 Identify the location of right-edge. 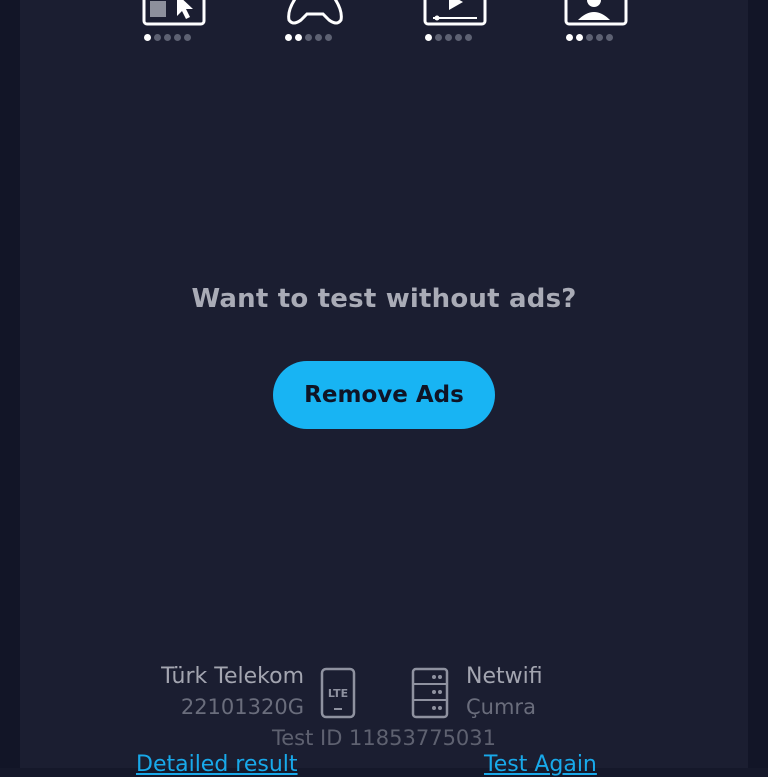
(758, 384).